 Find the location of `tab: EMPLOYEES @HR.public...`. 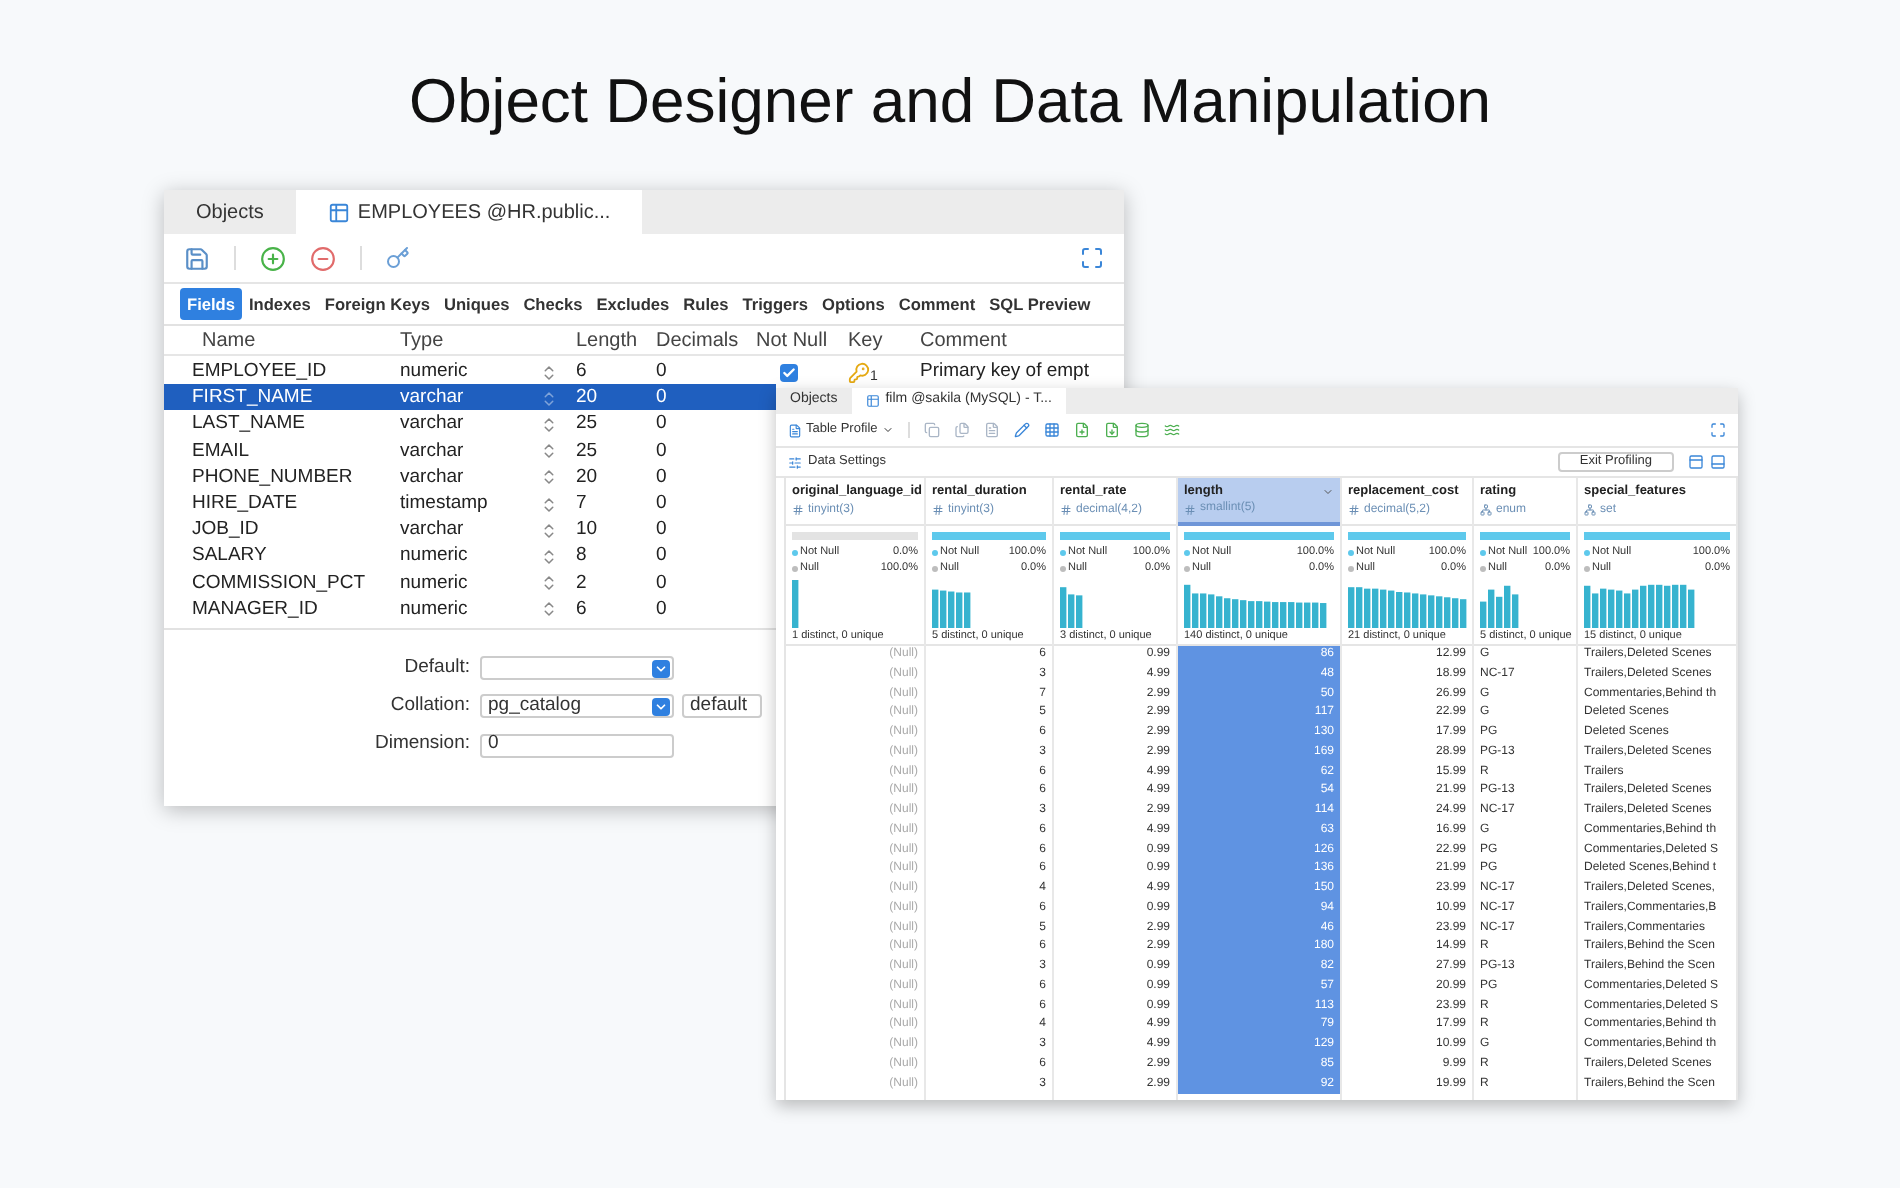

tab: EMPLOYEES @HR.public... is located at coordinates (469, 212).